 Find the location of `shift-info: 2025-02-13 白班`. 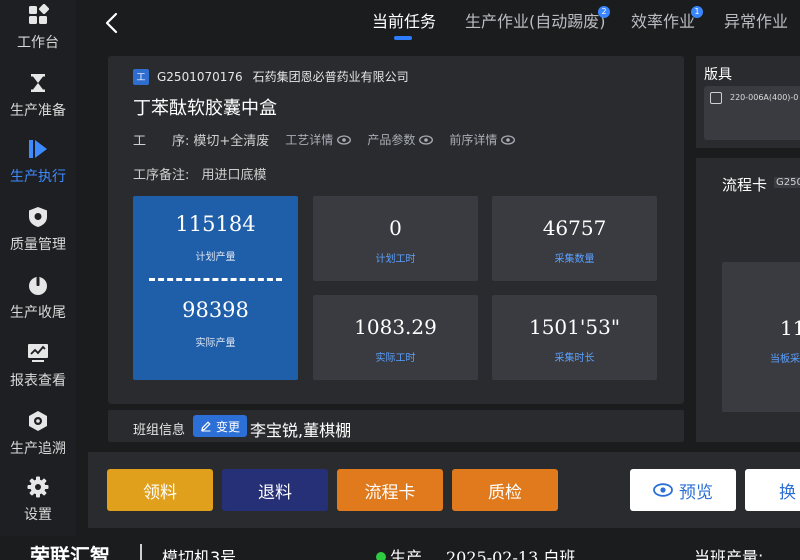

shift-info: 2025-02-13 白班 is located at coordinates (511, 554).